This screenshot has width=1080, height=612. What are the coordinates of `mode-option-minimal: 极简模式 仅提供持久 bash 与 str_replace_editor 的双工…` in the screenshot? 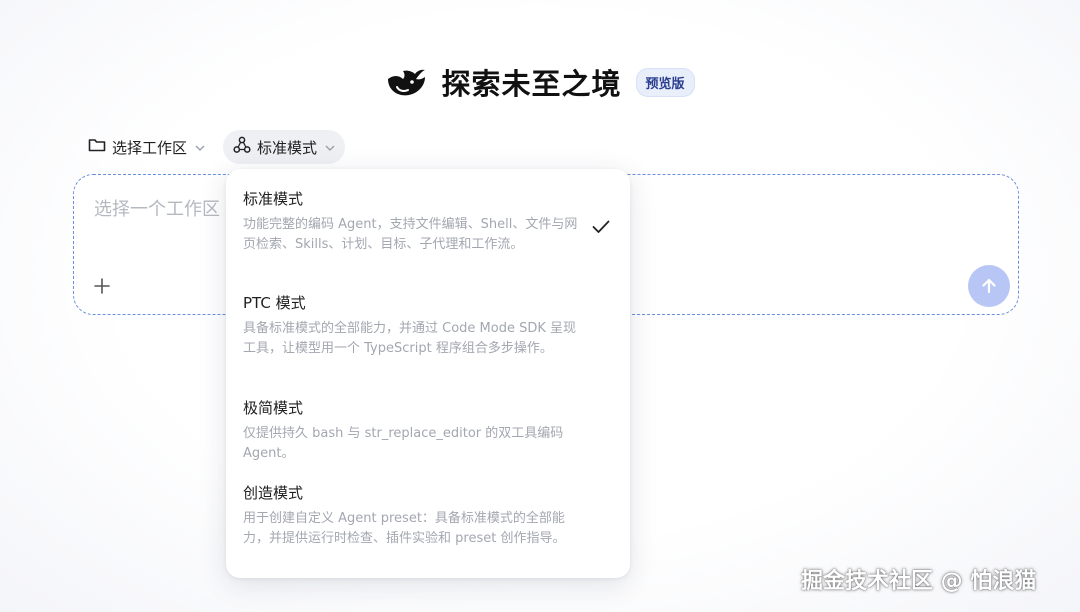 It's located at (415, 430).